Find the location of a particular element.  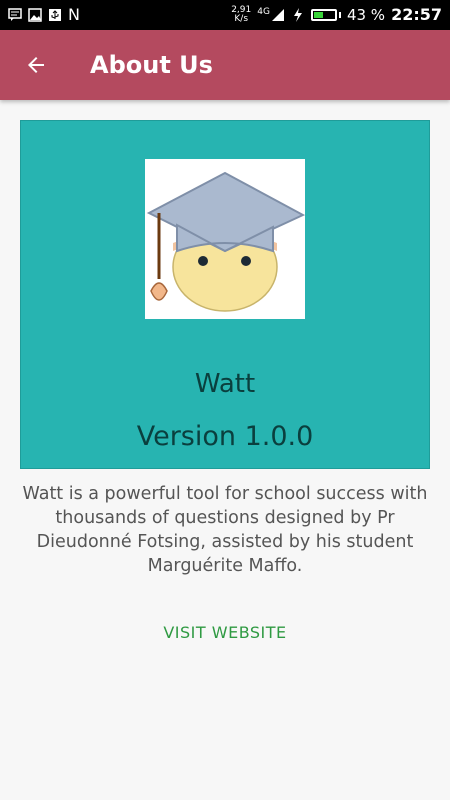

app-version: Version 1.0.0 is located at coordinates (225, 436).